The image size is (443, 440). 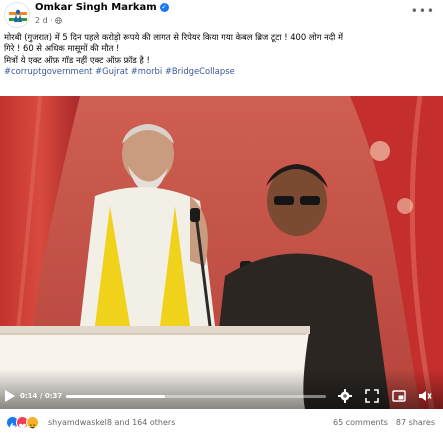 I want to click on shares-count: 87 shares, so click(x=415, y=422).